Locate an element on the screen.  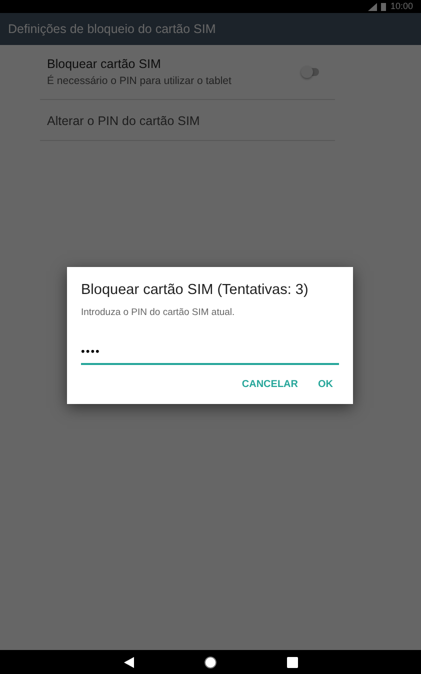
signal-icon is located at coordinates (373, 6).